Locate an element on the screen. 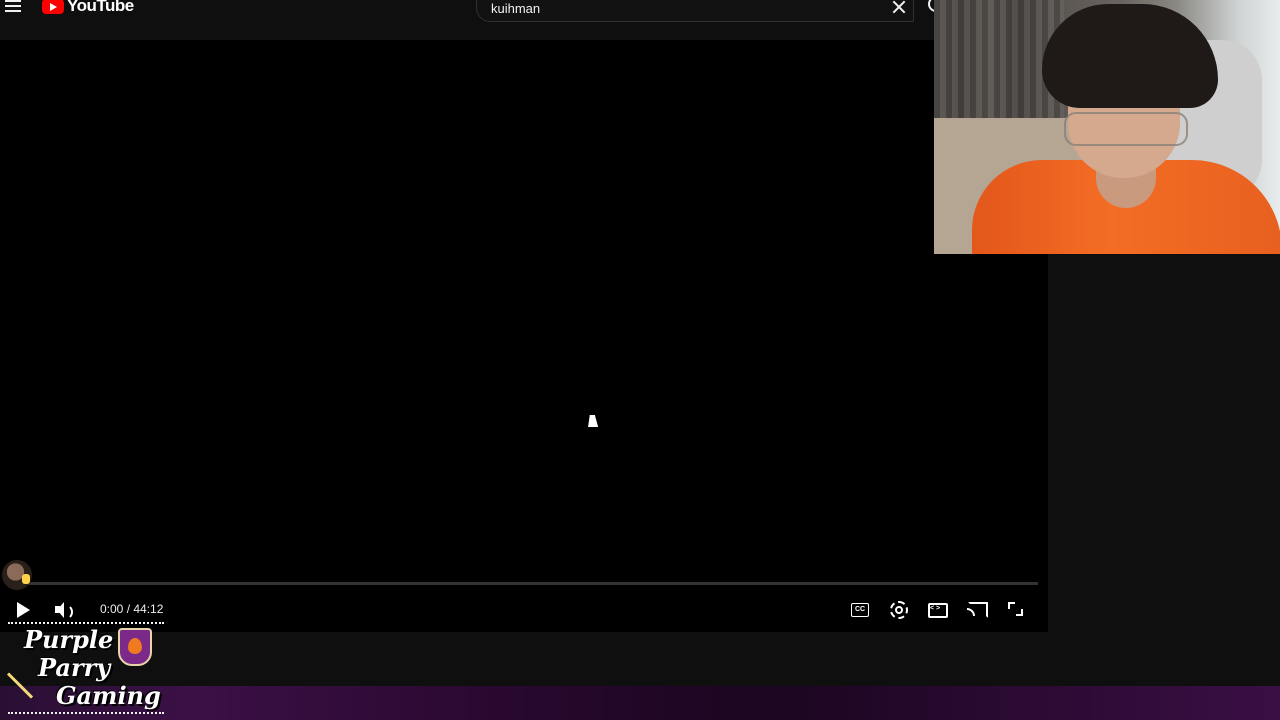  youtube-play-logo-icon is located at coordinates (53, 7).